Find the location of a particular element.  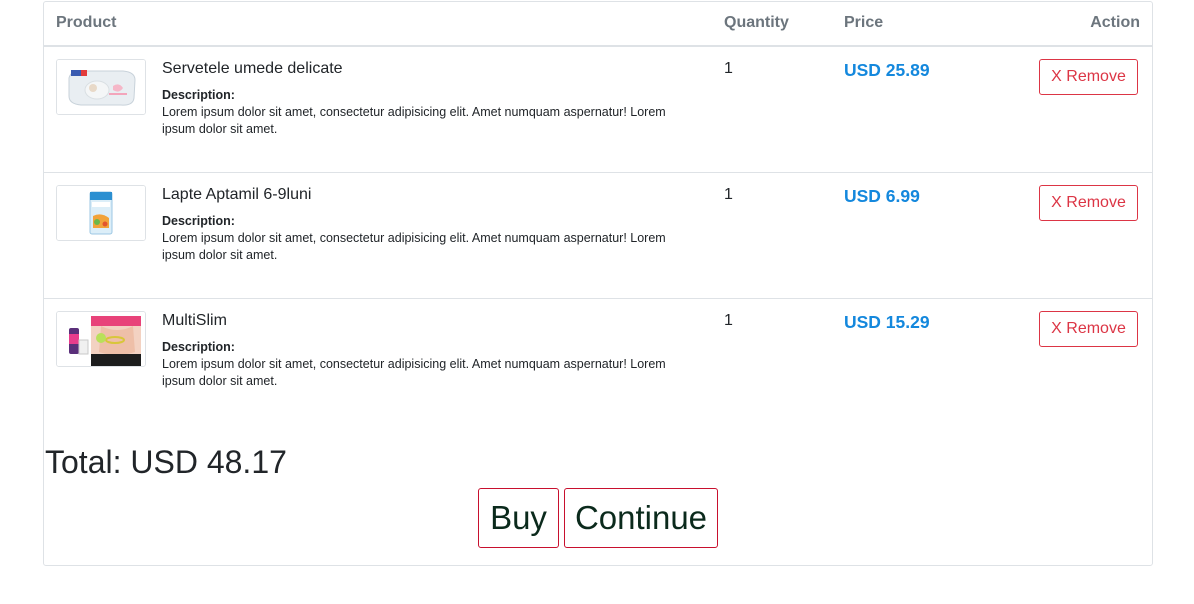

price-value: USD 6.99 is located at coordinates (882, 196).